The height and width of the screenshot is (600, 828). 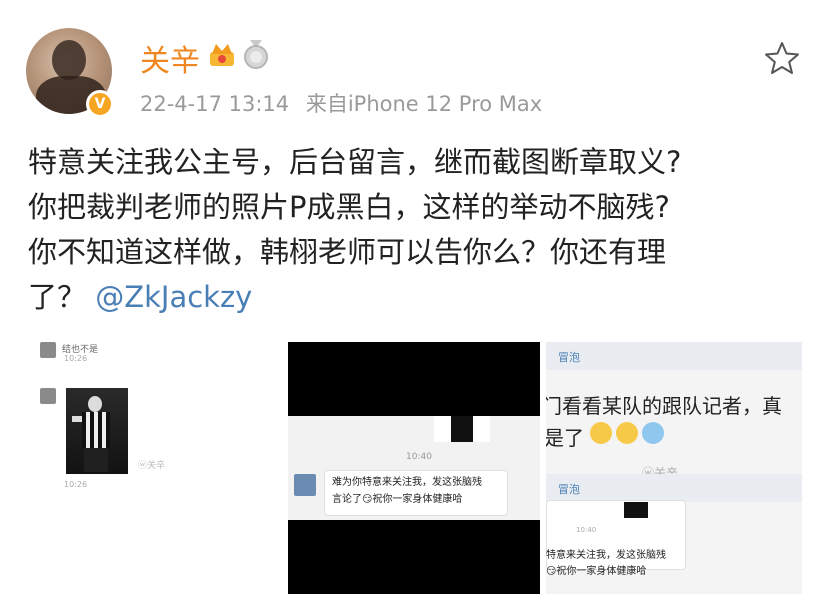 I want to click on post-text-line: 特意关注我公主号，后台留言，继而截图断章取义?, so click(x=355, y=162).